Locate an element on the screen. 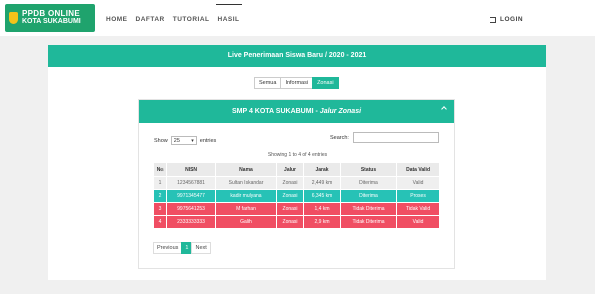 Image resolution: width=595 pixels, height=294 pixels. filter-zonasi: Zonasi is located at coordinates (325, 83).